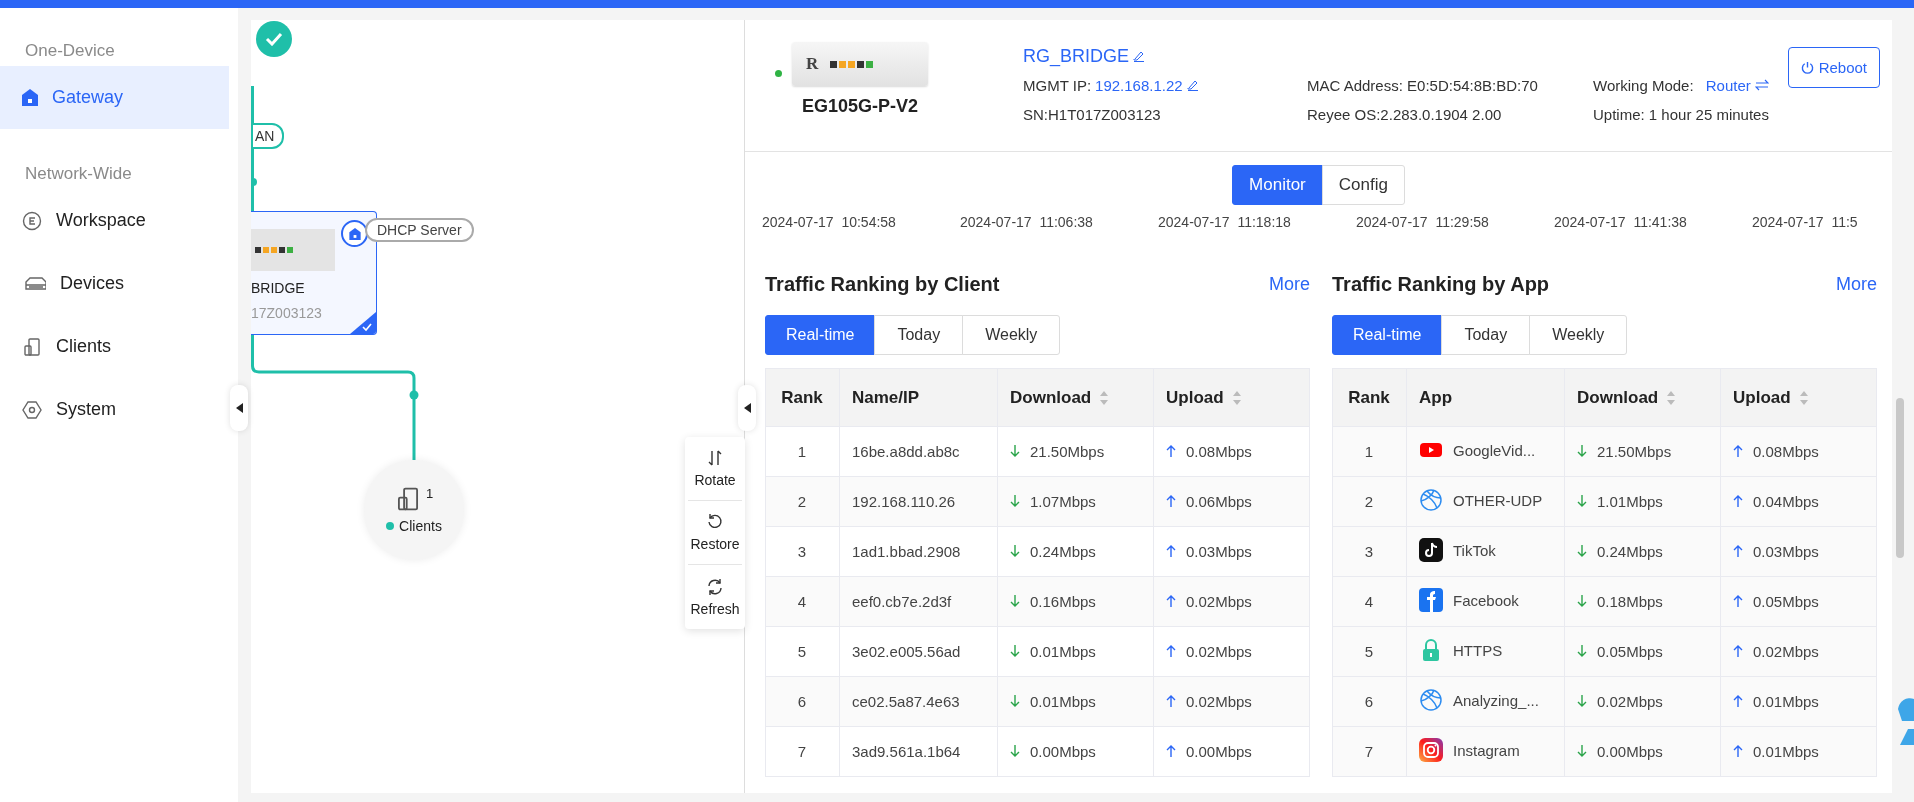 This screenshot has width=1914, height=802. I want to click on client-cell: 192.168.110.26, so click(918, 501).